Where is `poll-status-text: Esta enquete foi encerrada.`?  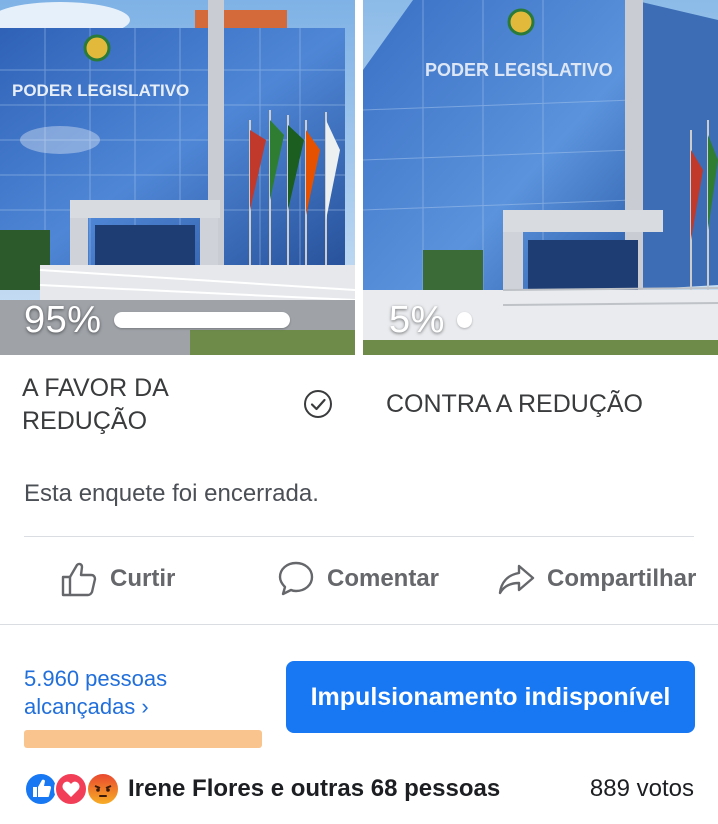 poll-status-text: Esta enquete foi encerrada. is located at coordinates (171, 493).